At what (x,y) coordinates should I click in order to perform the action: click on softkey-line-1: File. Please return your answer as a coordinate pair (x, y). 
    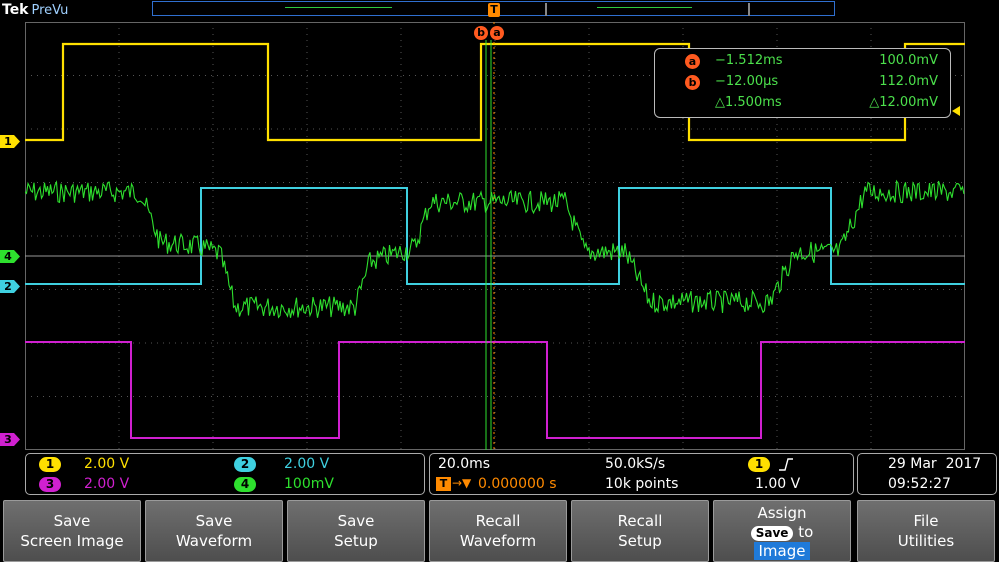
    Looking at the image, I should click on (926, 521).